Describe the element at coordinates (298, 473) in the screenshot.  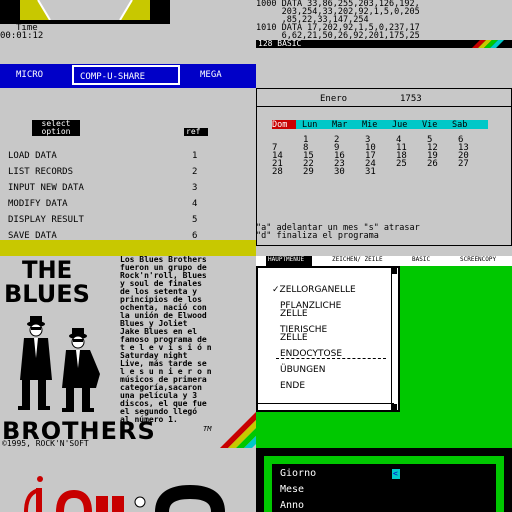
I see `field-giorno: Giorno` at that location.